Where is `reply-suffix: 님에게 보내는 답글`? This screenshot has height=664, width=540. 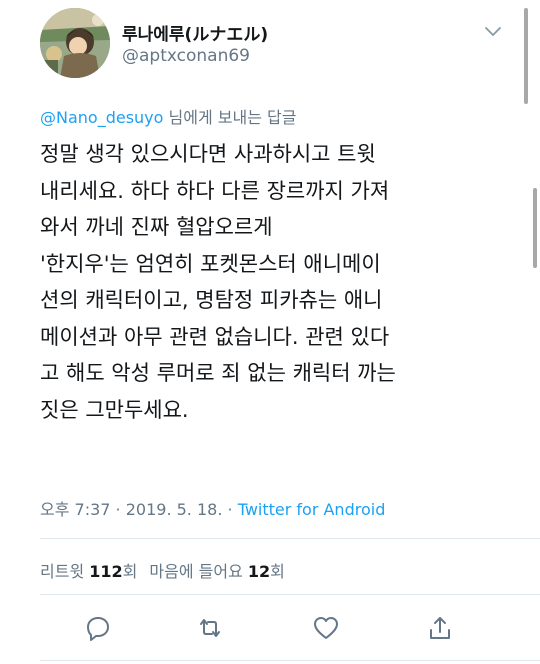 reply-suffix: 님에게 보내는 답글 is located at coordinates (230, 117).